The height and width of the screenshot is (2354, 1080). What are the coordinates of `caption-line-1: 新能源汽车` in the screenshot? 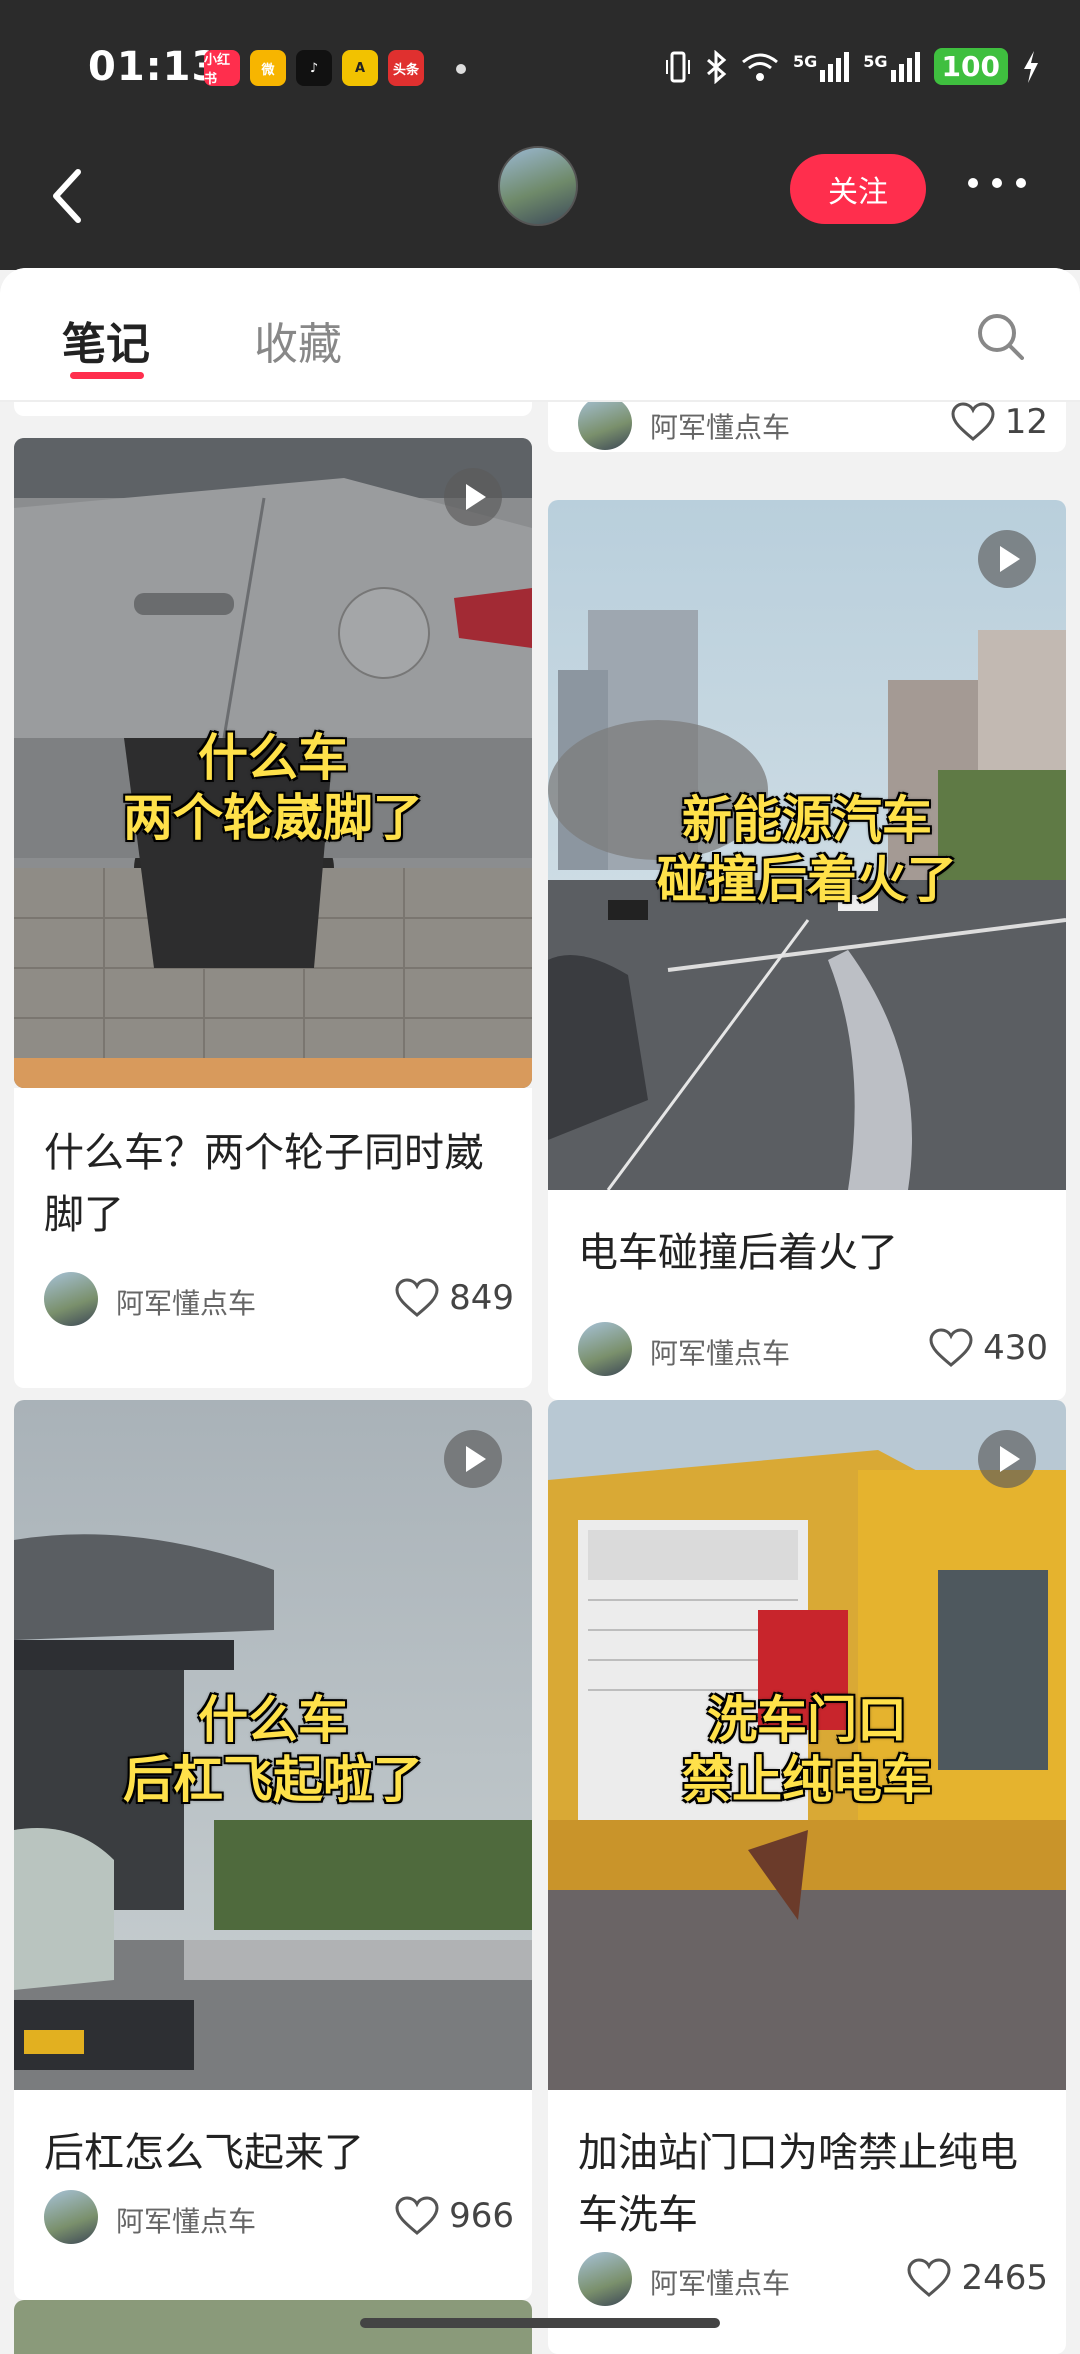 It's located at (807, 820).